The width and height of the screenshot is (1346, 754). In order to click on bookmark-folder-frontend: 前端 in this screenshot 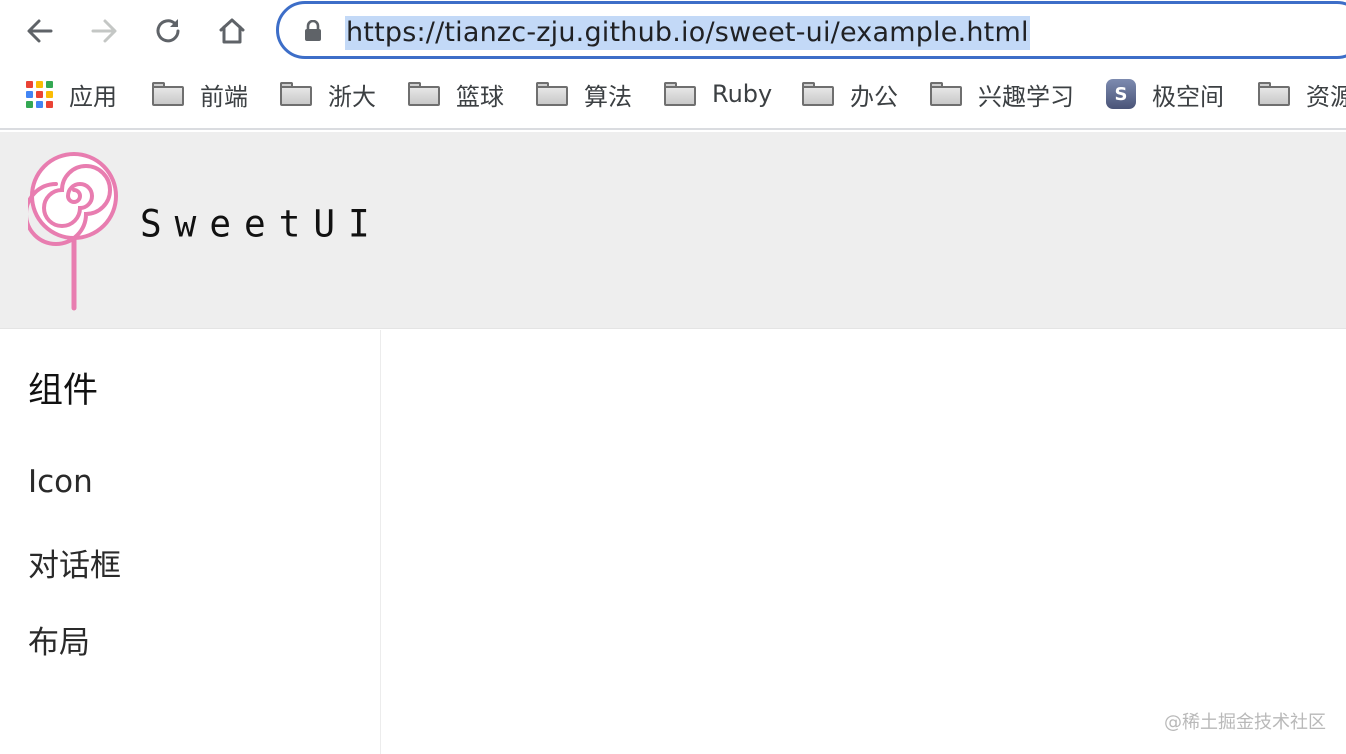, I will do `click(200, 94)`.